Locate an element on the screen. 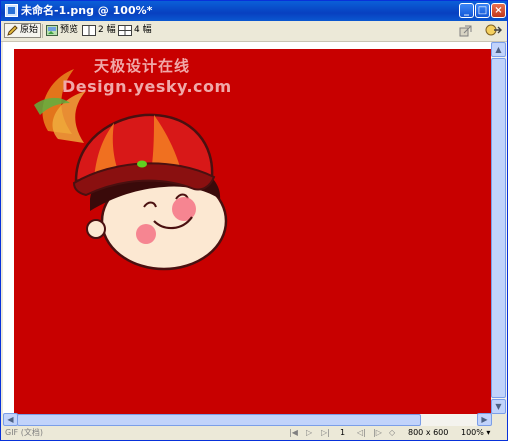 The height and width of the screenshot is (441, 508). scroll-left-arrow-icon: ◀ is located at coordinates (10, 419).